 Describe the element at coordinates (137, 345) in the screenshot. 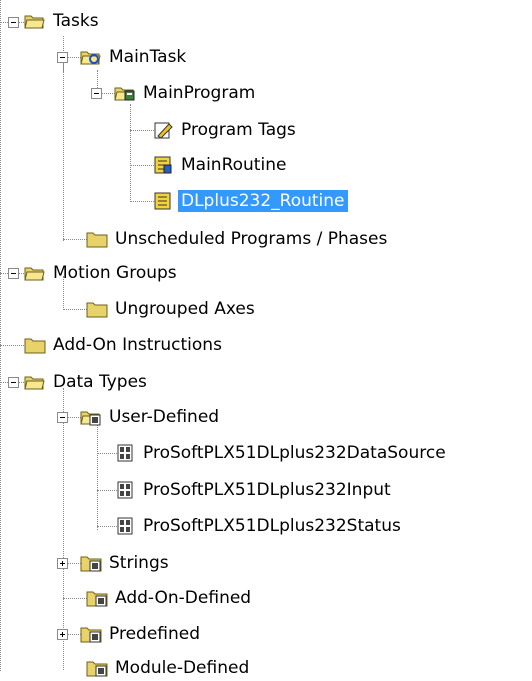

I see `tree-item-label: Add-On Instructions` at that location.